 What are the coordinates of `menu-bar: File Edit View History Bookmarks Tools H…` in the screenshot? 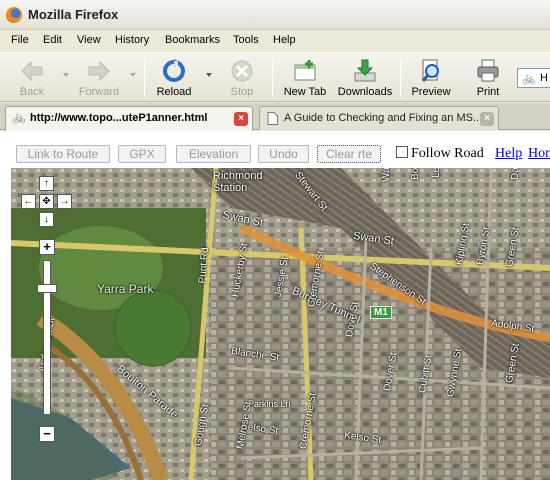 It's located at (275, 41).